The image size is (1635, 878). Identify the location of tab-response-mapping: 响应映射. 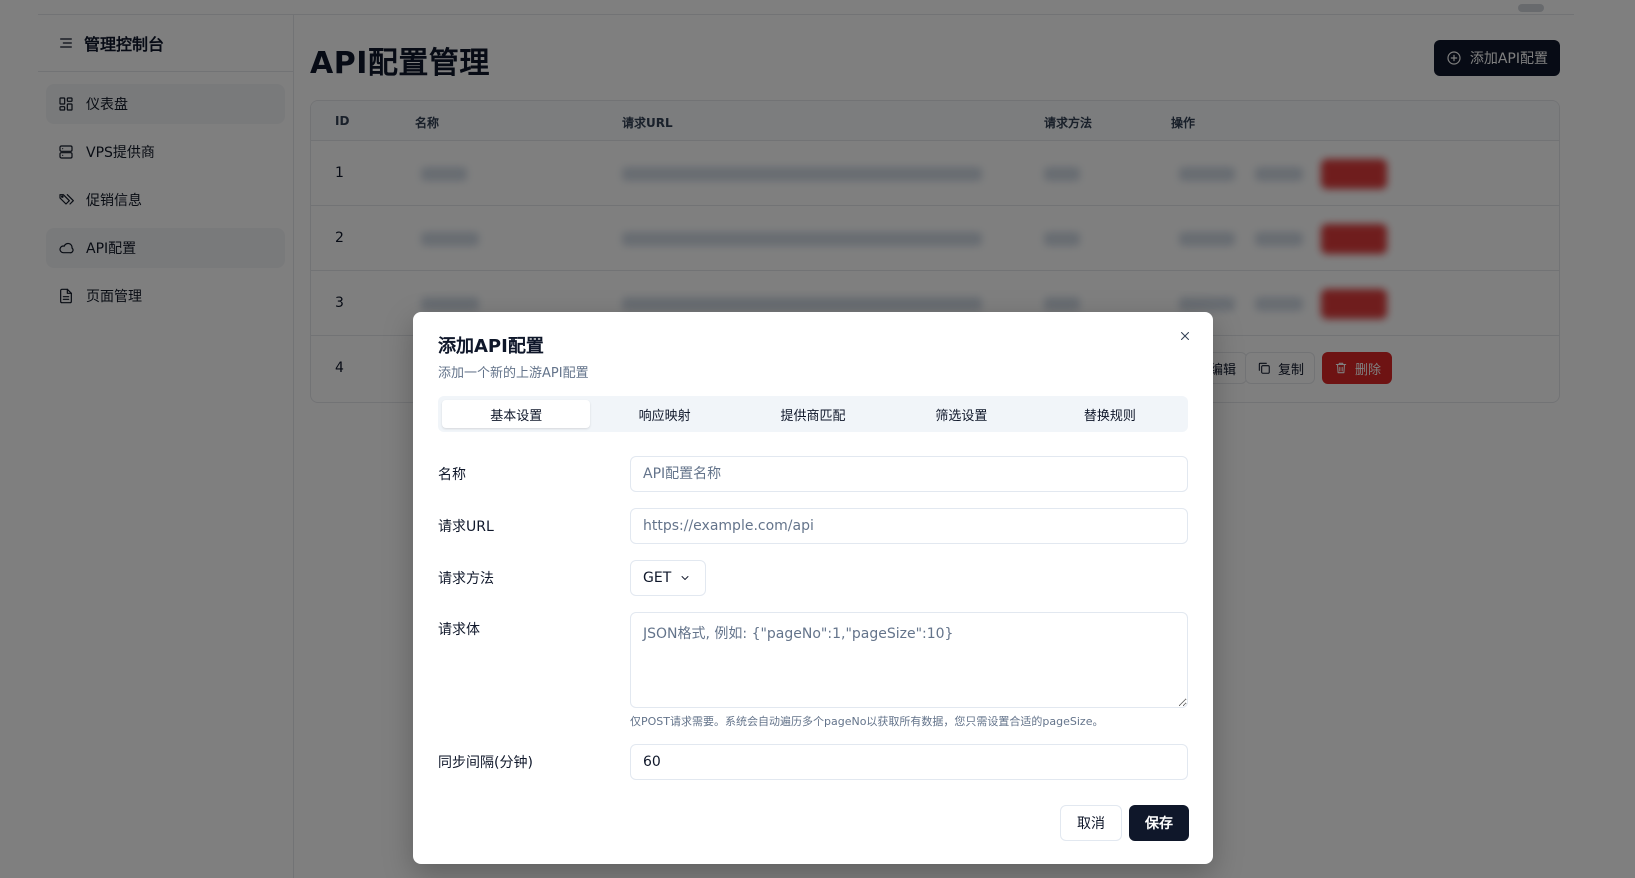
(664, 414).